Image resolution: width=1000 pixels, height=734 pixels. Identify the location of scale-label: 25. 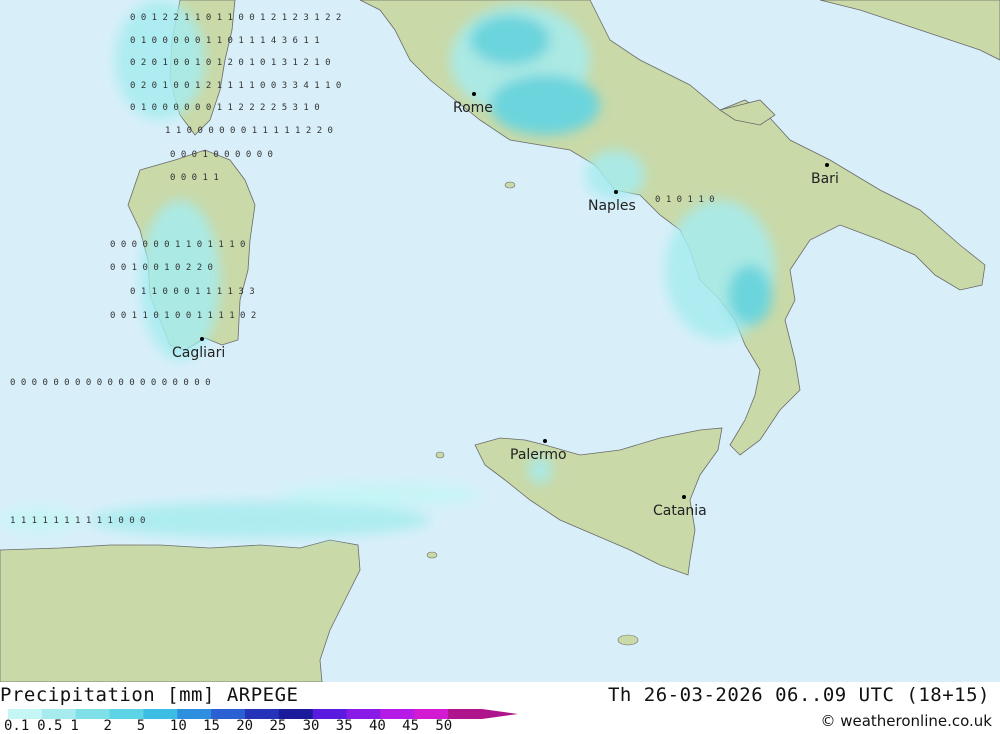
(278, 726).